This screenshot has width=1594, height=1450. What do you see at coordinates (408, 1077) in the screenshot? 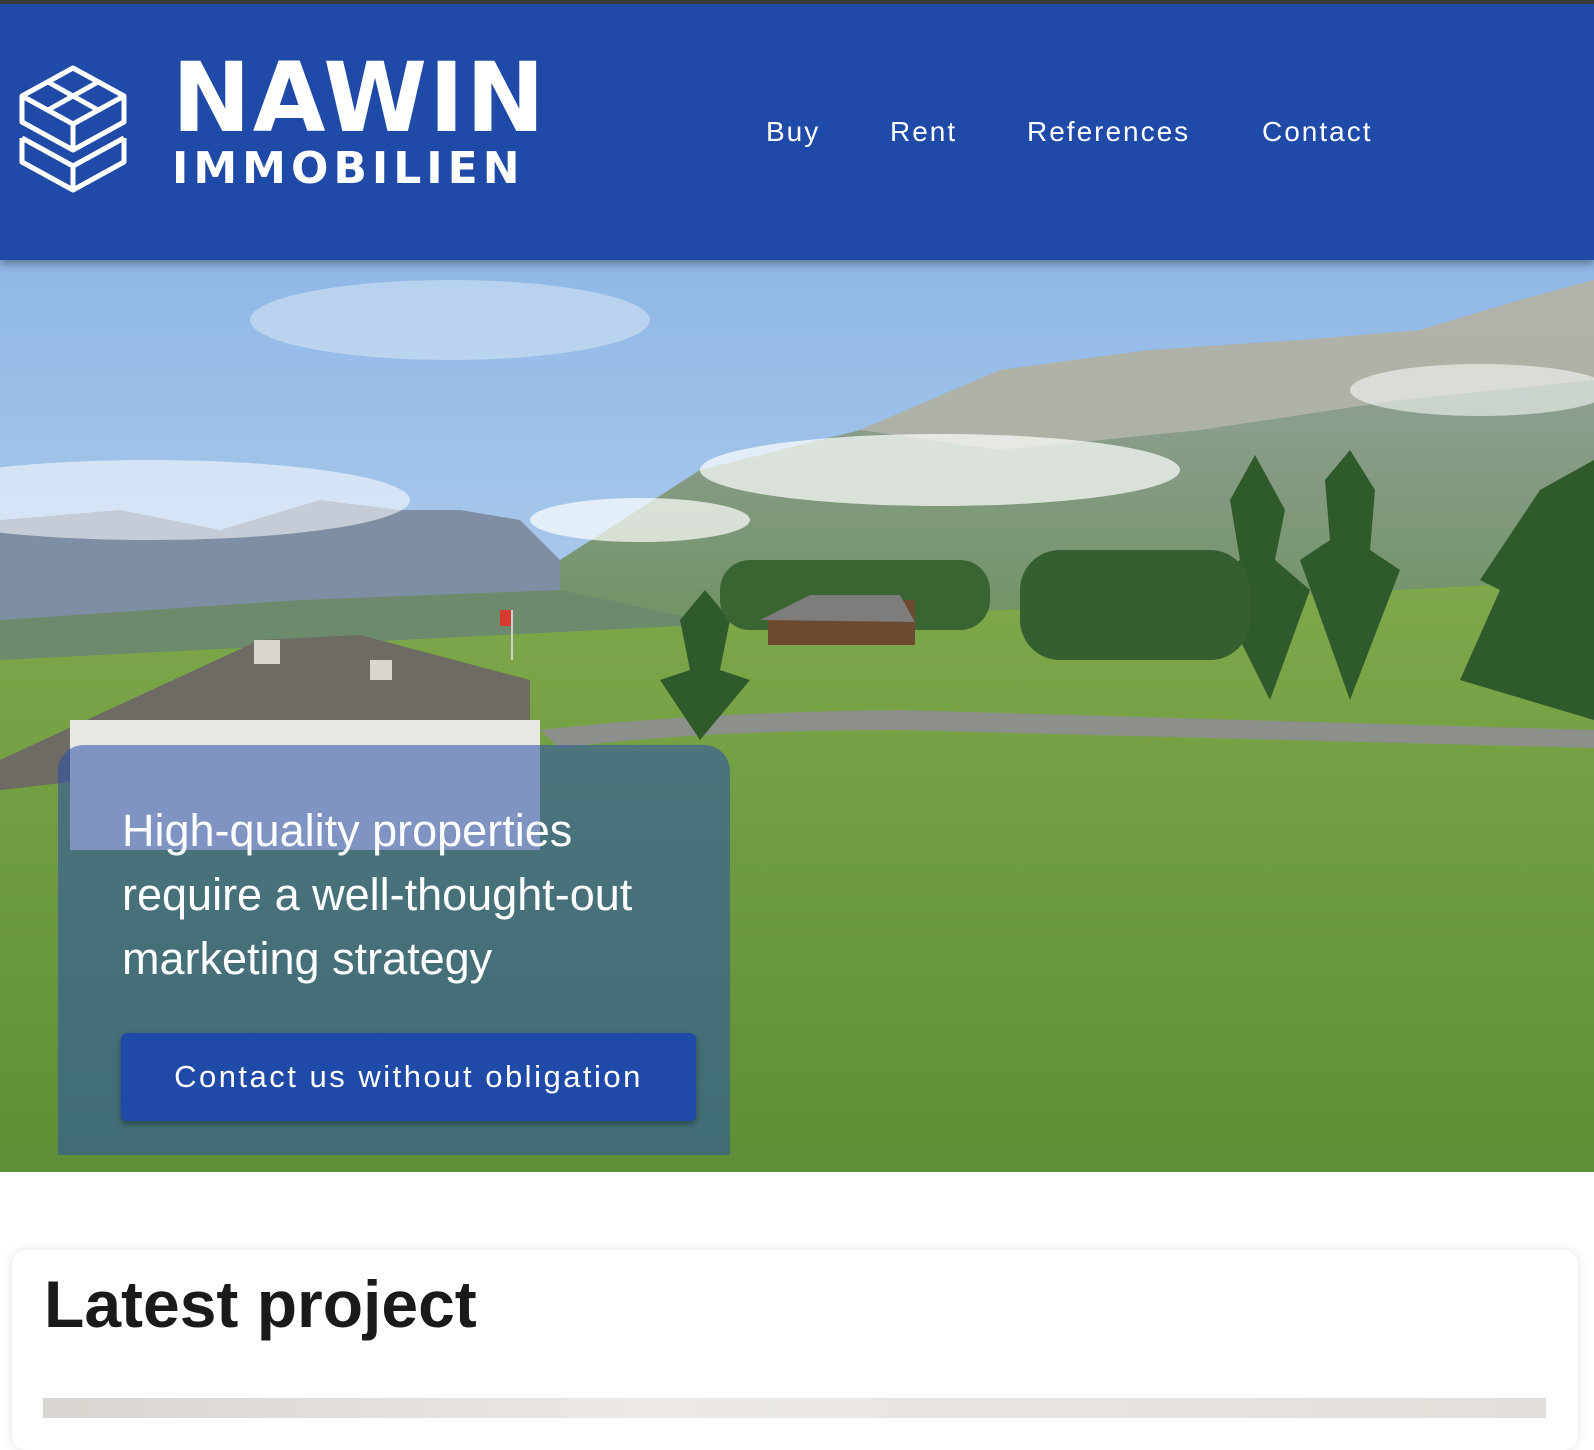
I see `contact-cta-button: Contact us without obligation` at bounding box center [408, 1077].